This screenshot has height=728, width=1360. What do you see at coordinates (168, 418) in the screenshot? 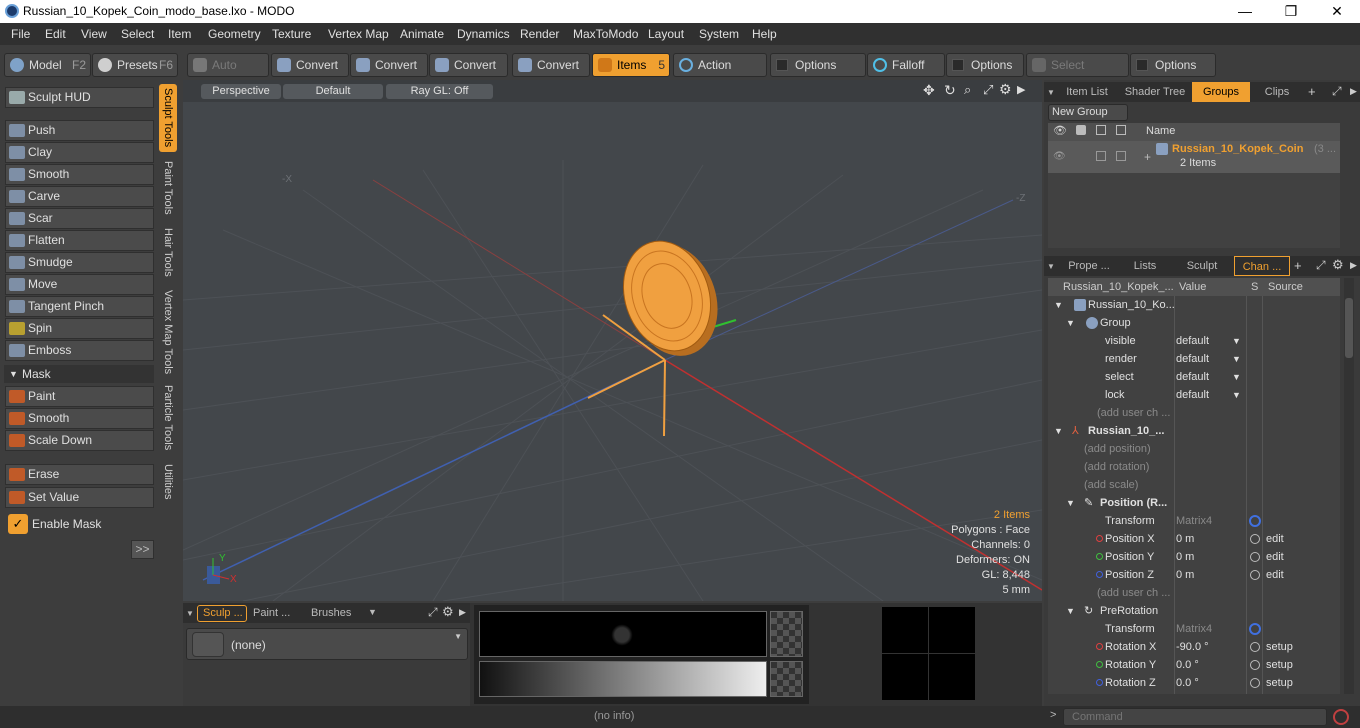
I see `tab-particle-tools: Particle Tools` at bounding box center [168, 418].